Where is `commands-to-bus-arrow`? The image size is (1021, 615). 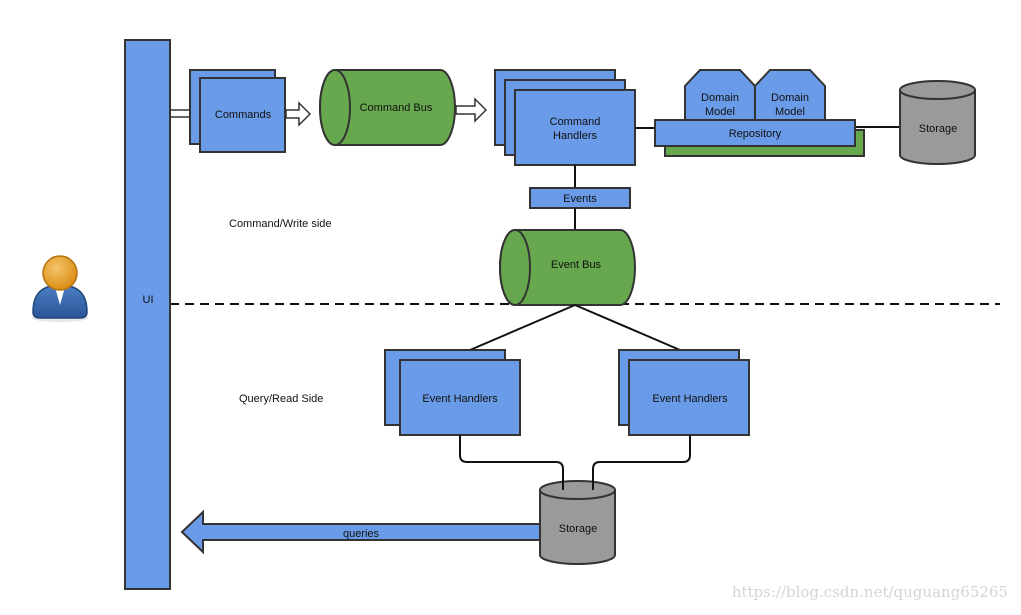 commands-to-bus-arrow is located at coordinates (298, 114).